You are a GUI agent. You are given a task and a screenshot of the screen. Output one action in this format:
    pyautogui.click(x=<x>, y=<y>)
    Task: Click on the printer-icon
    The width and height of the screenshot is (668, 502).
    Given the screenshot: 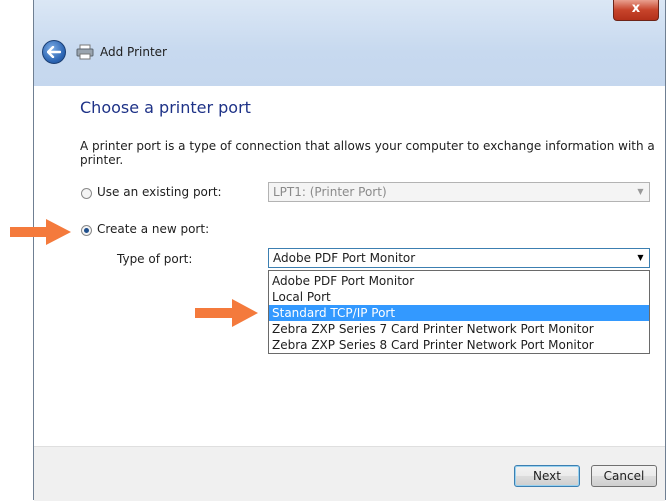 What is the action you would take?
    pyautogui.click(x=85, y=52)
    